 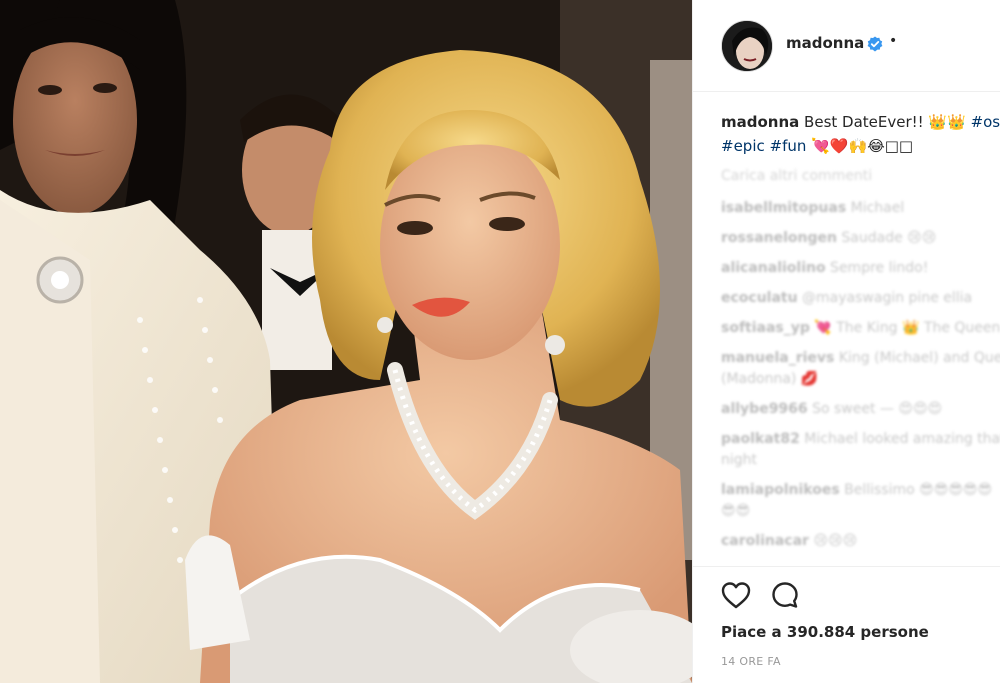 What do you see at coordinates (860, 541) in the screenshot?
I see `comment-item: carolinacar 😢😢😢` at bounding box center [860, 541].